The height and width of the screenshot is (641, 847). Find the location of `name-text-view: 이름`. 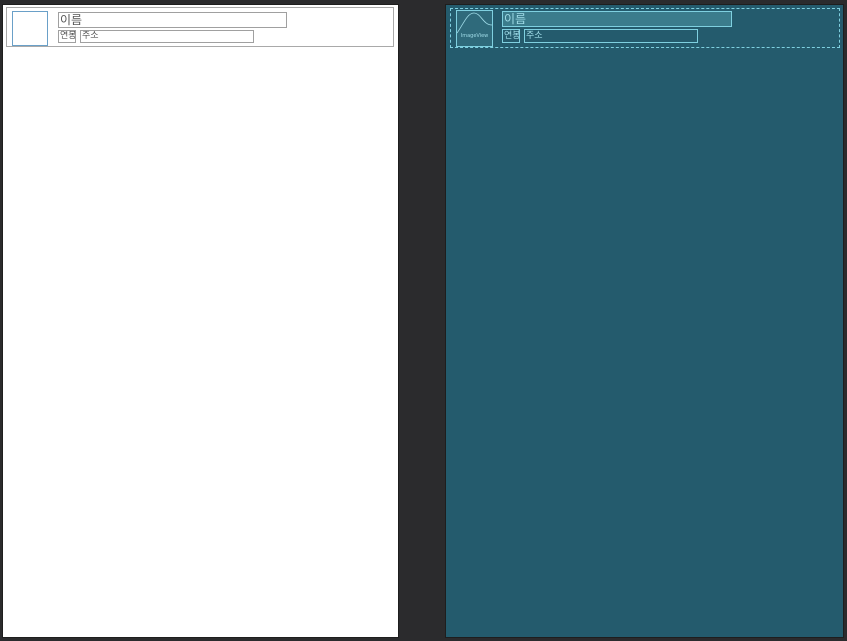

name-text-view: 이름 is located at coordinates (172, 20).